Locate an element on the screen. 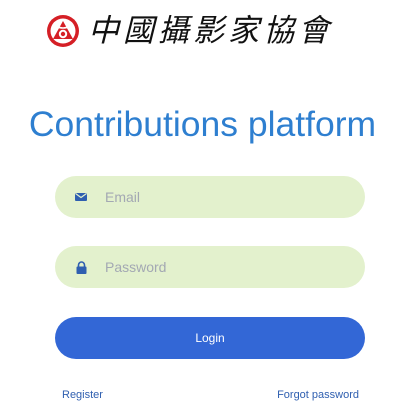 The image size is (405, 402). logo-calligraphy: 中國攝影家協會 is located at coordinates (210, 31).